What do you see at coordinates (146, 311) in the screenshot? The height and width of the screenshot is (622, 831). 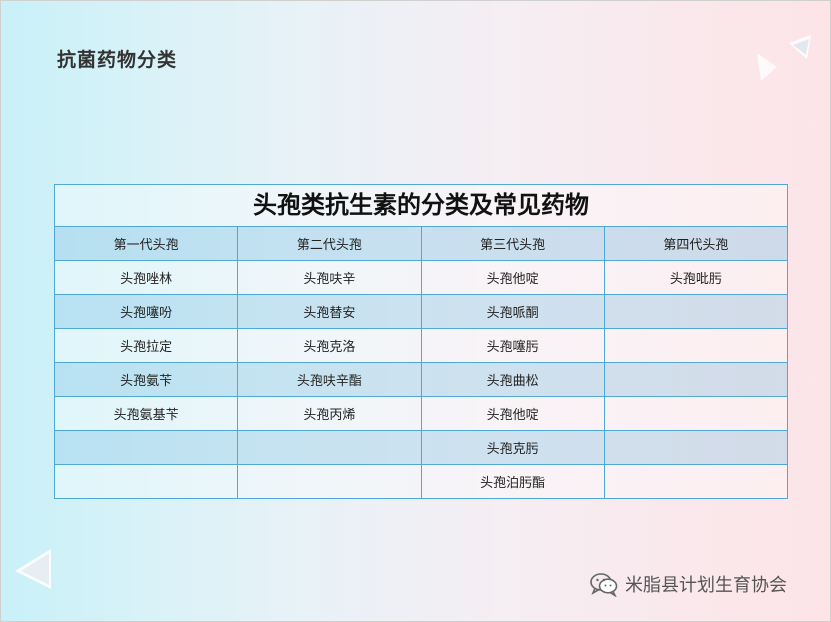 I see `table-cell: 头孢噻吩` at bounding box center [146, 311].